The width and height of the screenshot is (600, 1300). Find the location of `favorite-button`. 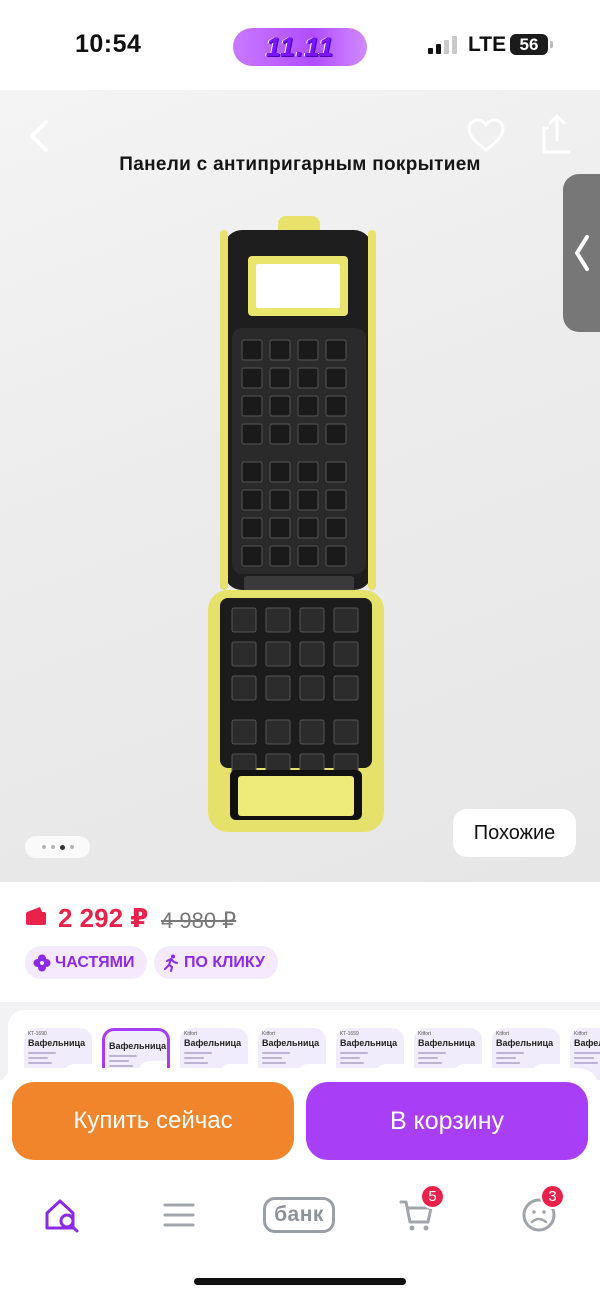

favorite-button is located at coordinates (486, 136).